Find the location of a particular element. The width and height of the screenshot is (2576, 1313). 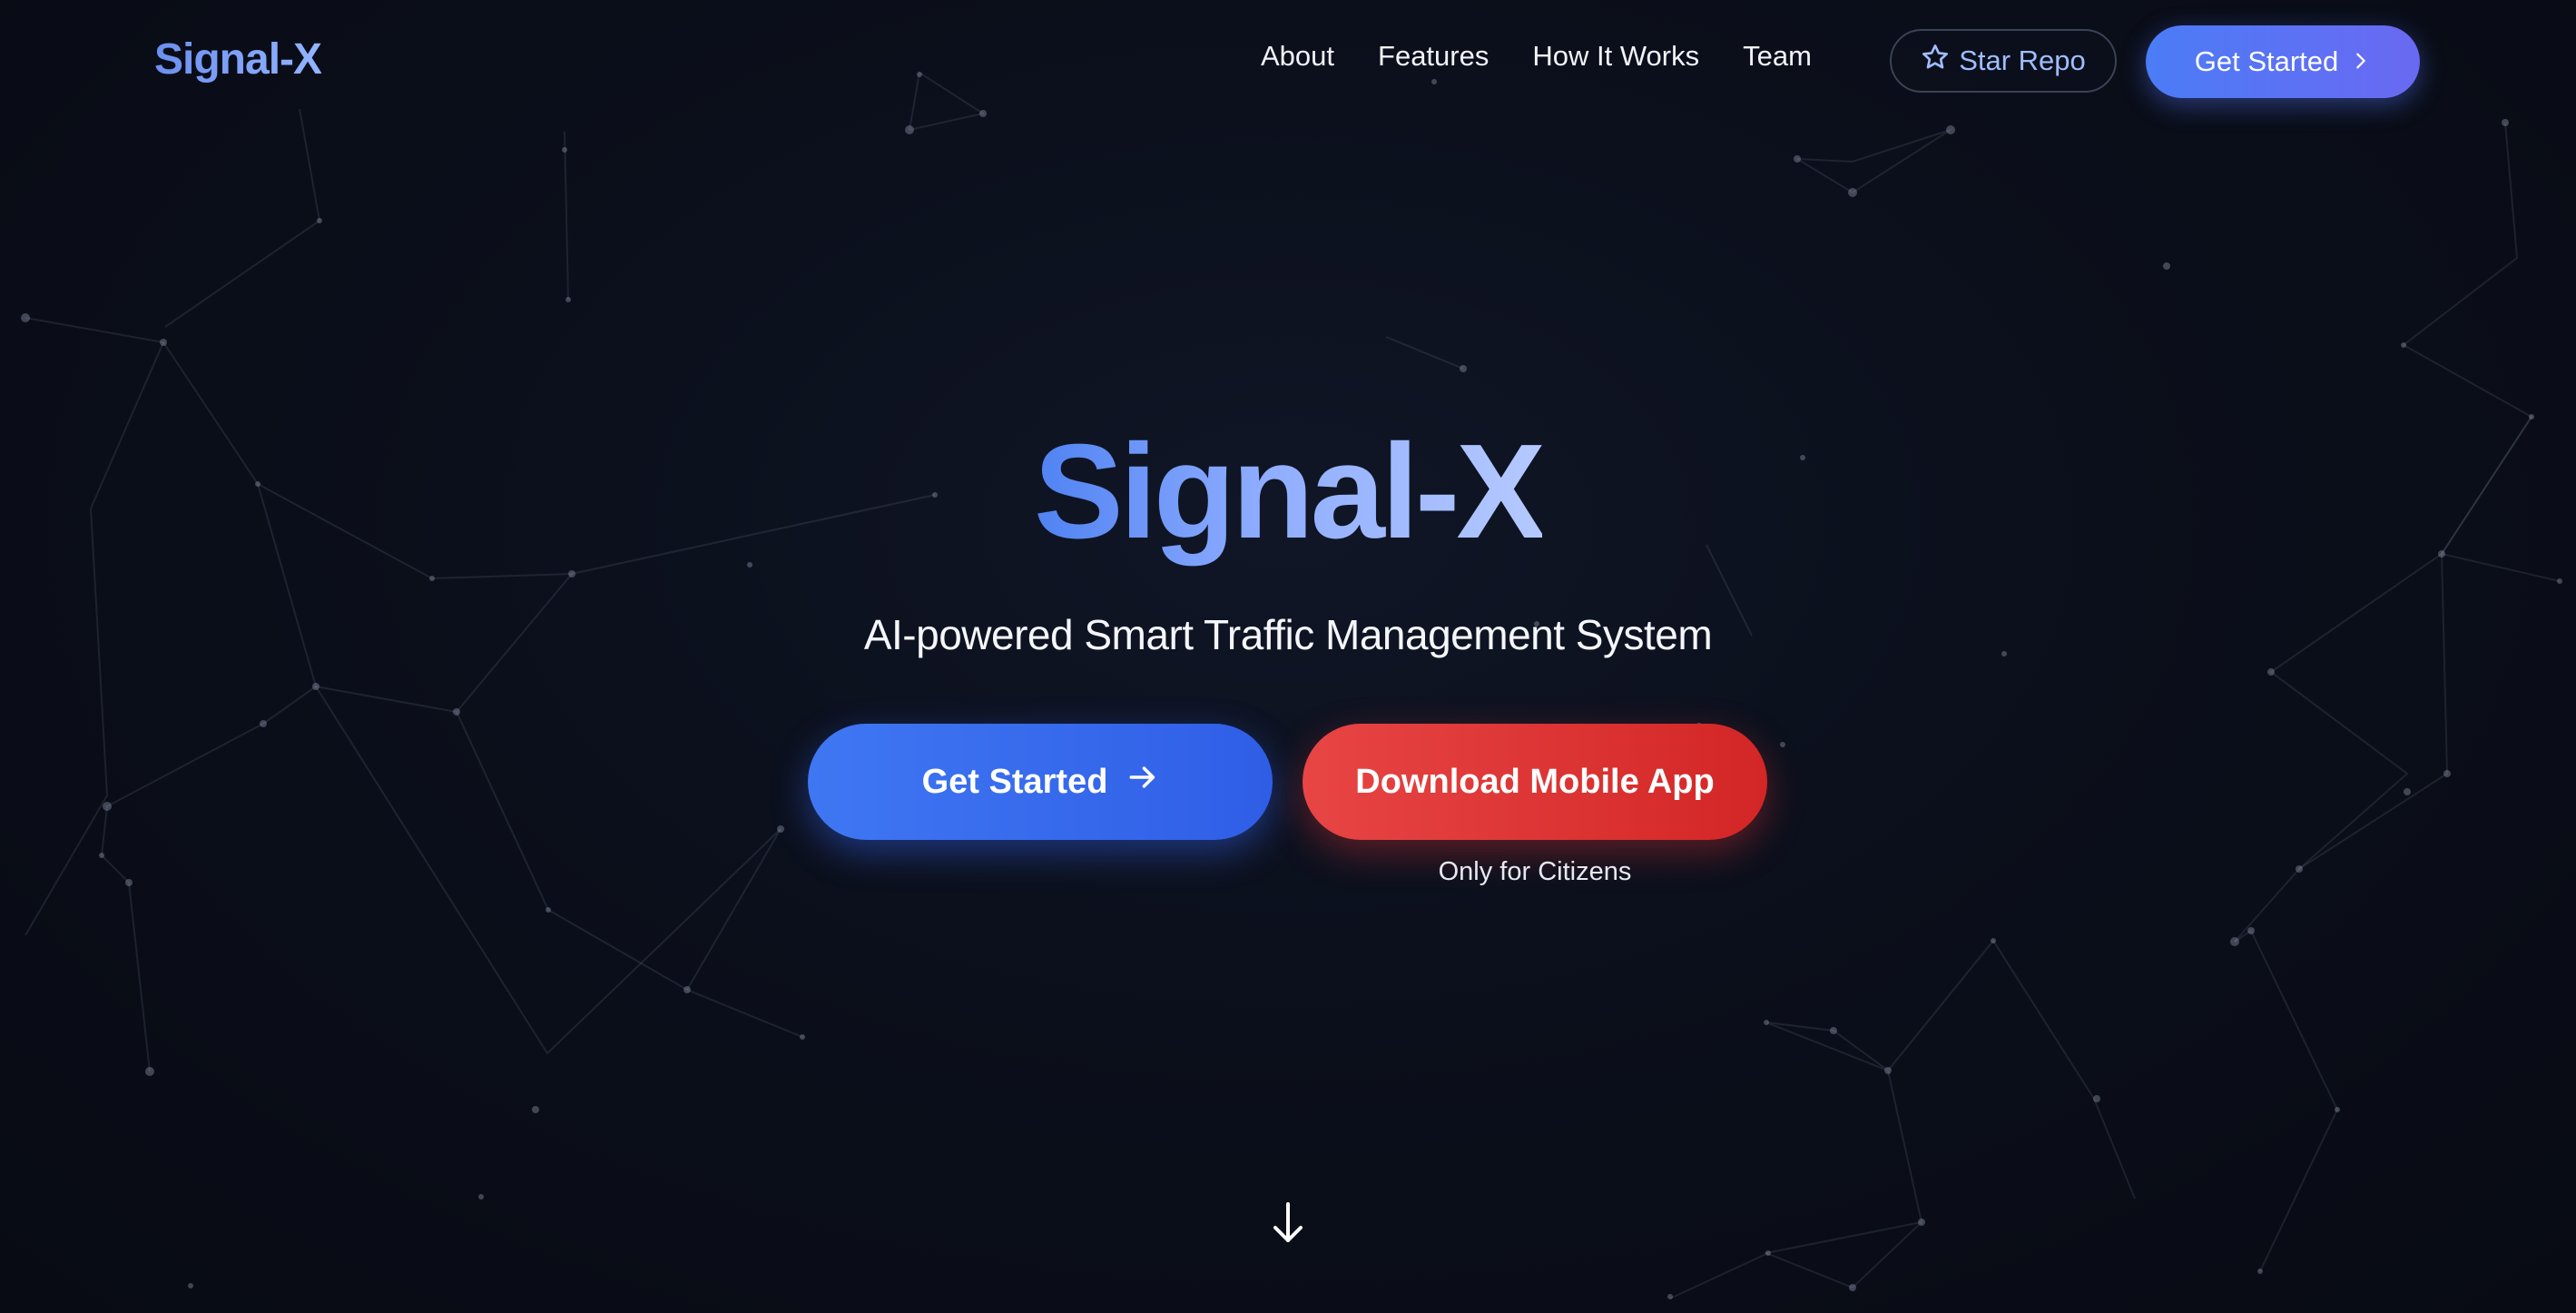

brand-logo: Signal-X is located at coordinates (238, 59).